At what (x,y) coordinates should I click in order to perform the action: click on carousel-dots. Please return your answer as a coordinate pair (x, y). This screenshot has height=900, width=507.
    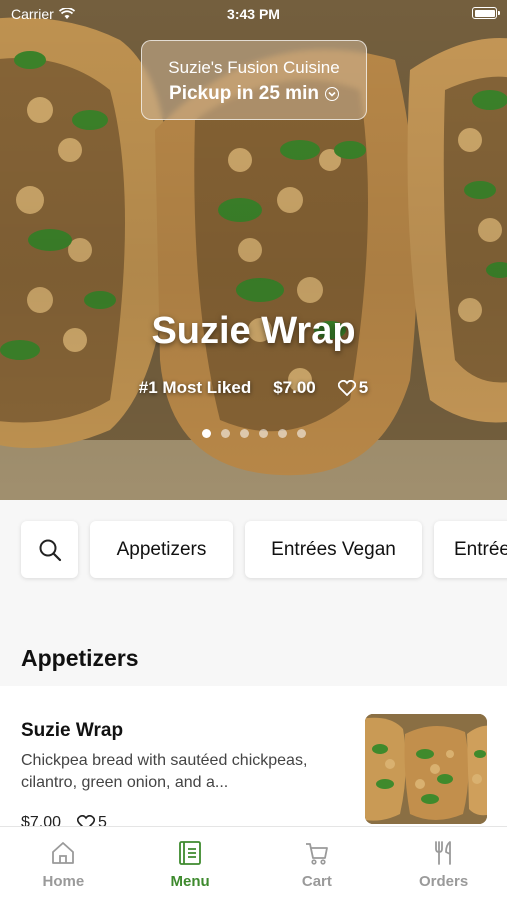
    Looking at the image, I should click on (253, 433).